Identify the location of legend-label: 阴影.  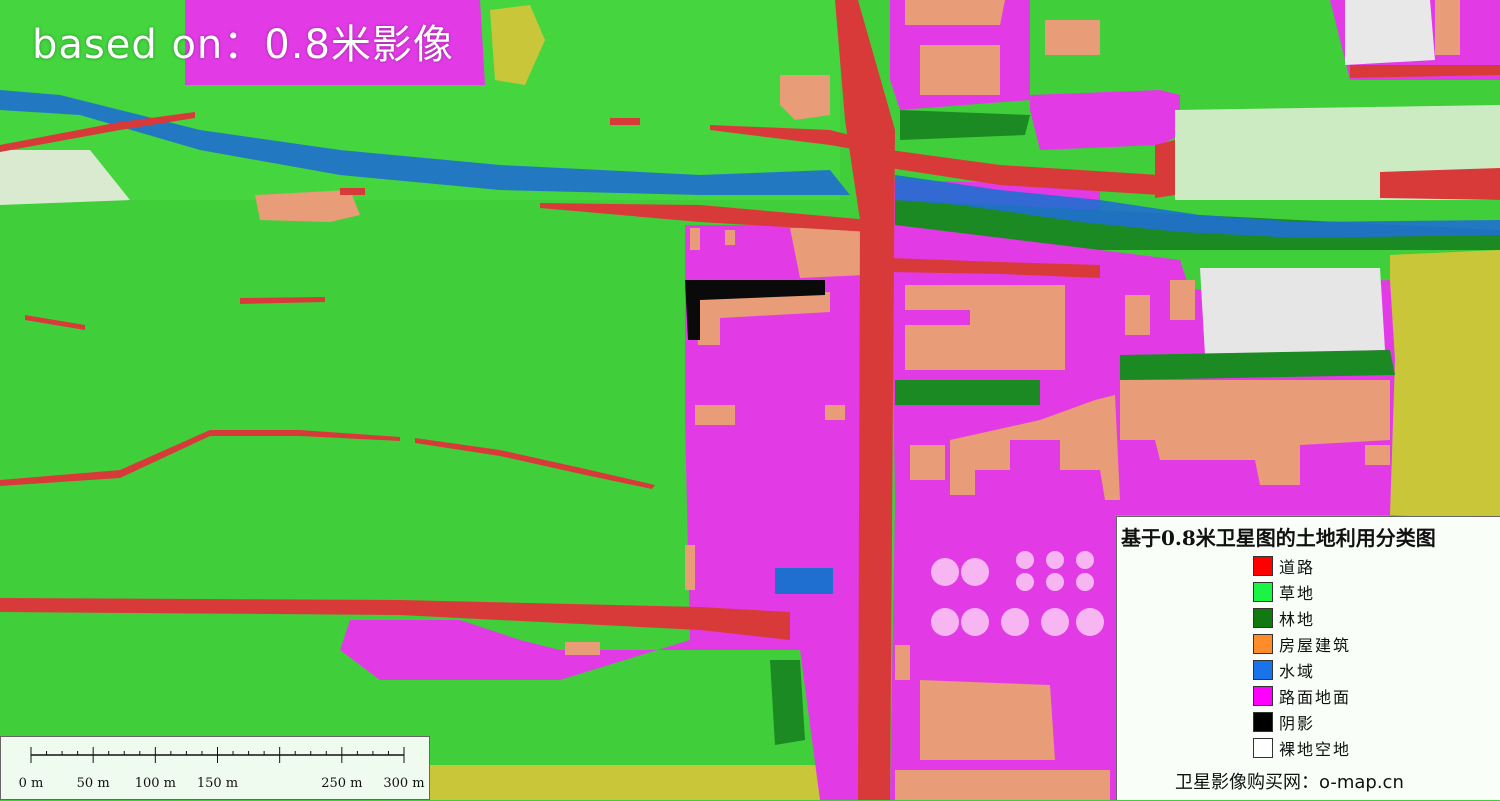
(1297, 723).